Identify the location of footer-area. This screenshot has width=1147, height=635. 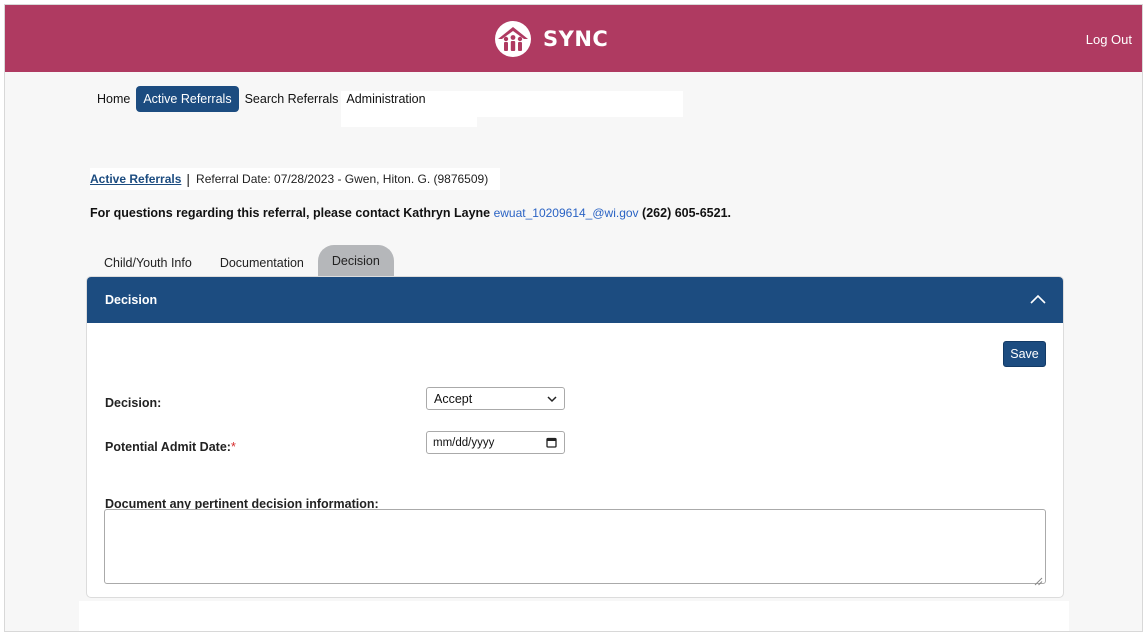
(574, 616).